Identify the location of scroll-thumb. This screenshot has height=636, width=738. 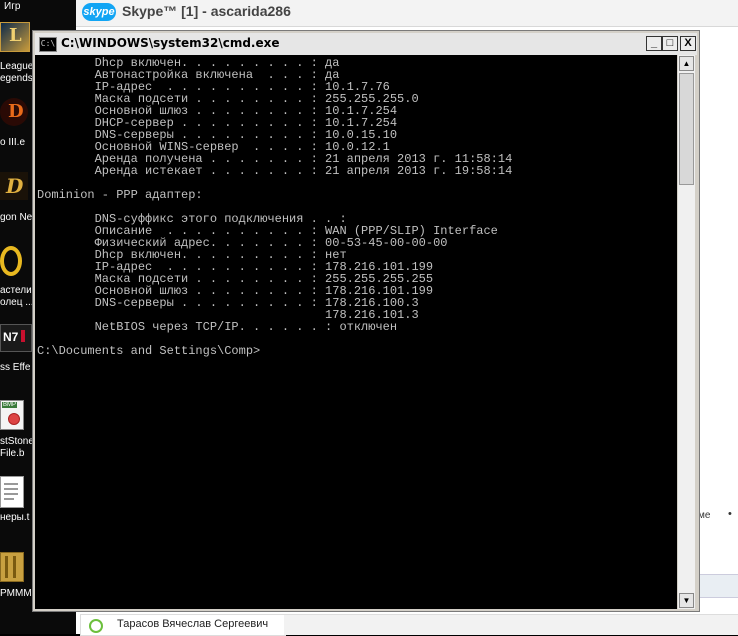
(686, 129).